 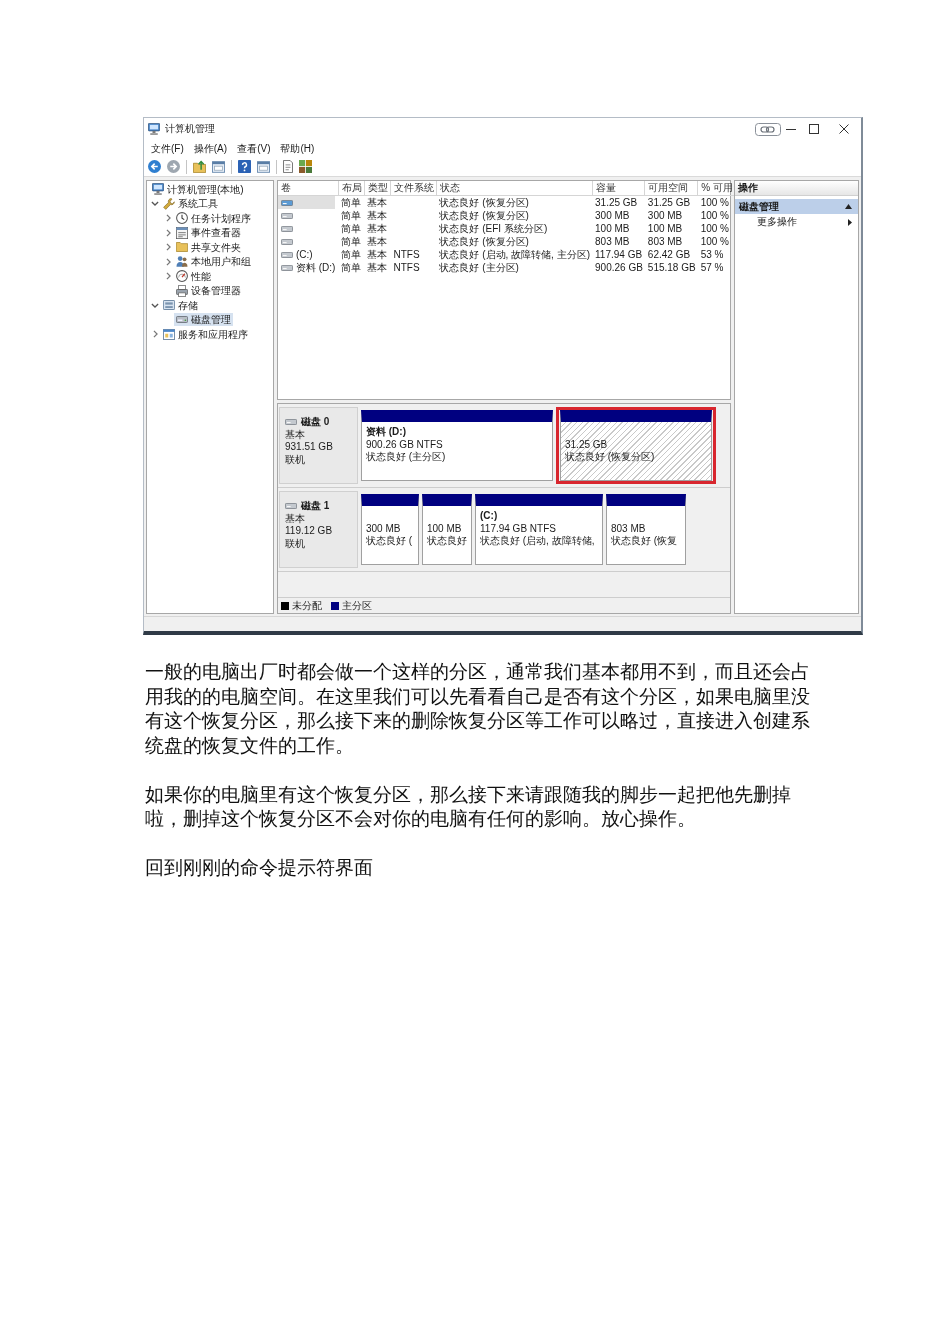 I want to click on tiles-icon, so click(x=305, y=166).